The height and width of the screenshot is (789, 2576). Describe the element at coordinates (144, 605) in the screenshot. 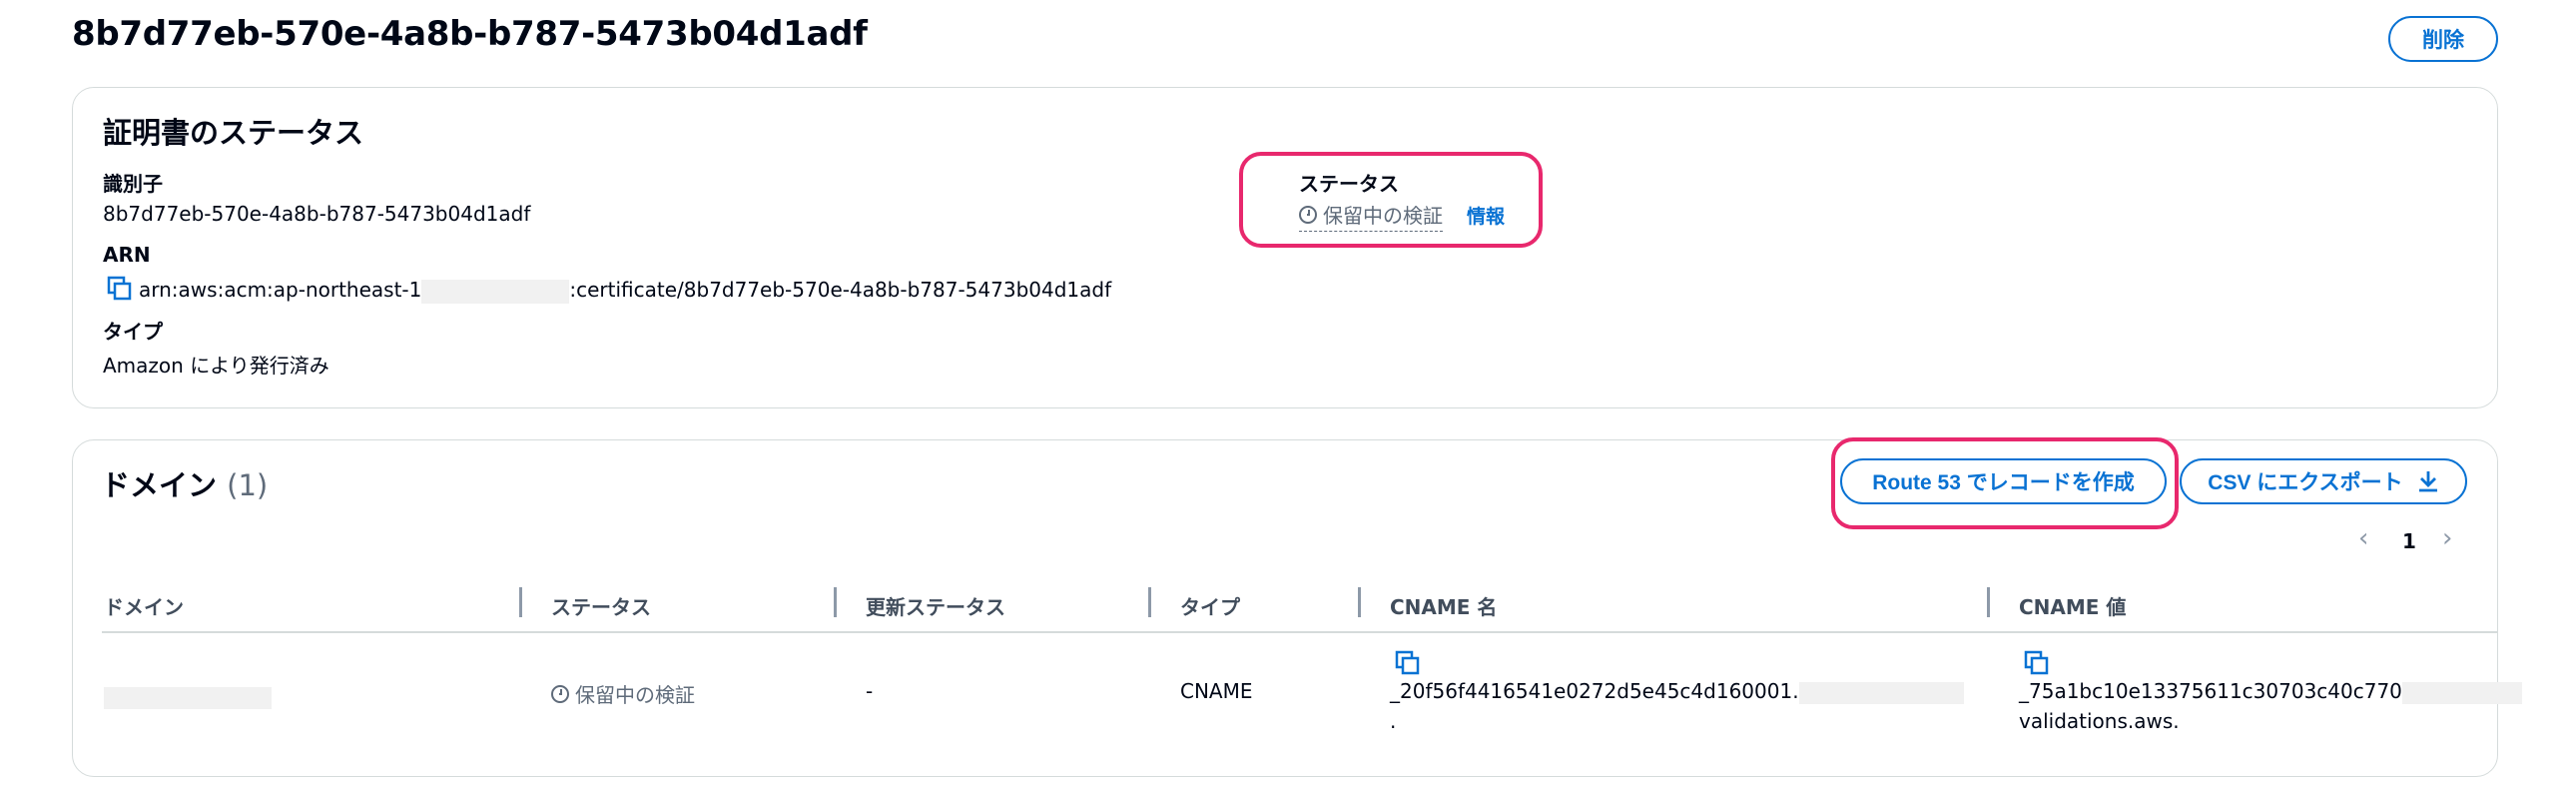

I see `column-domain: ドメイン` at that location.